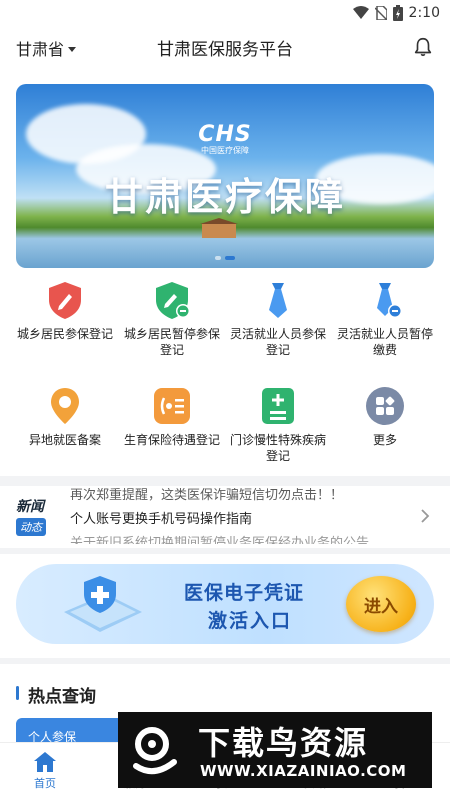 The image size is (450, 800). I want to click on wifi-icon, so click(360, 12).